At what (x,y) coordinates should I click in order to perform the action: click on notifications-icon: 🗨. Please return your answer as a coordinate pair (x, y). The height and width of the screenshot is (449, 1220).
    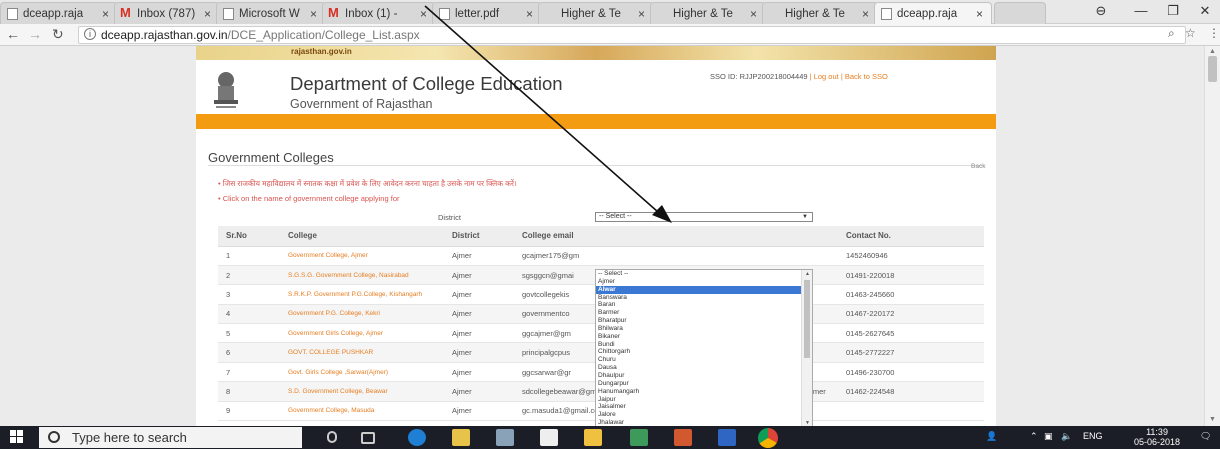
    Looking at the image, I should click on (1205, 436).